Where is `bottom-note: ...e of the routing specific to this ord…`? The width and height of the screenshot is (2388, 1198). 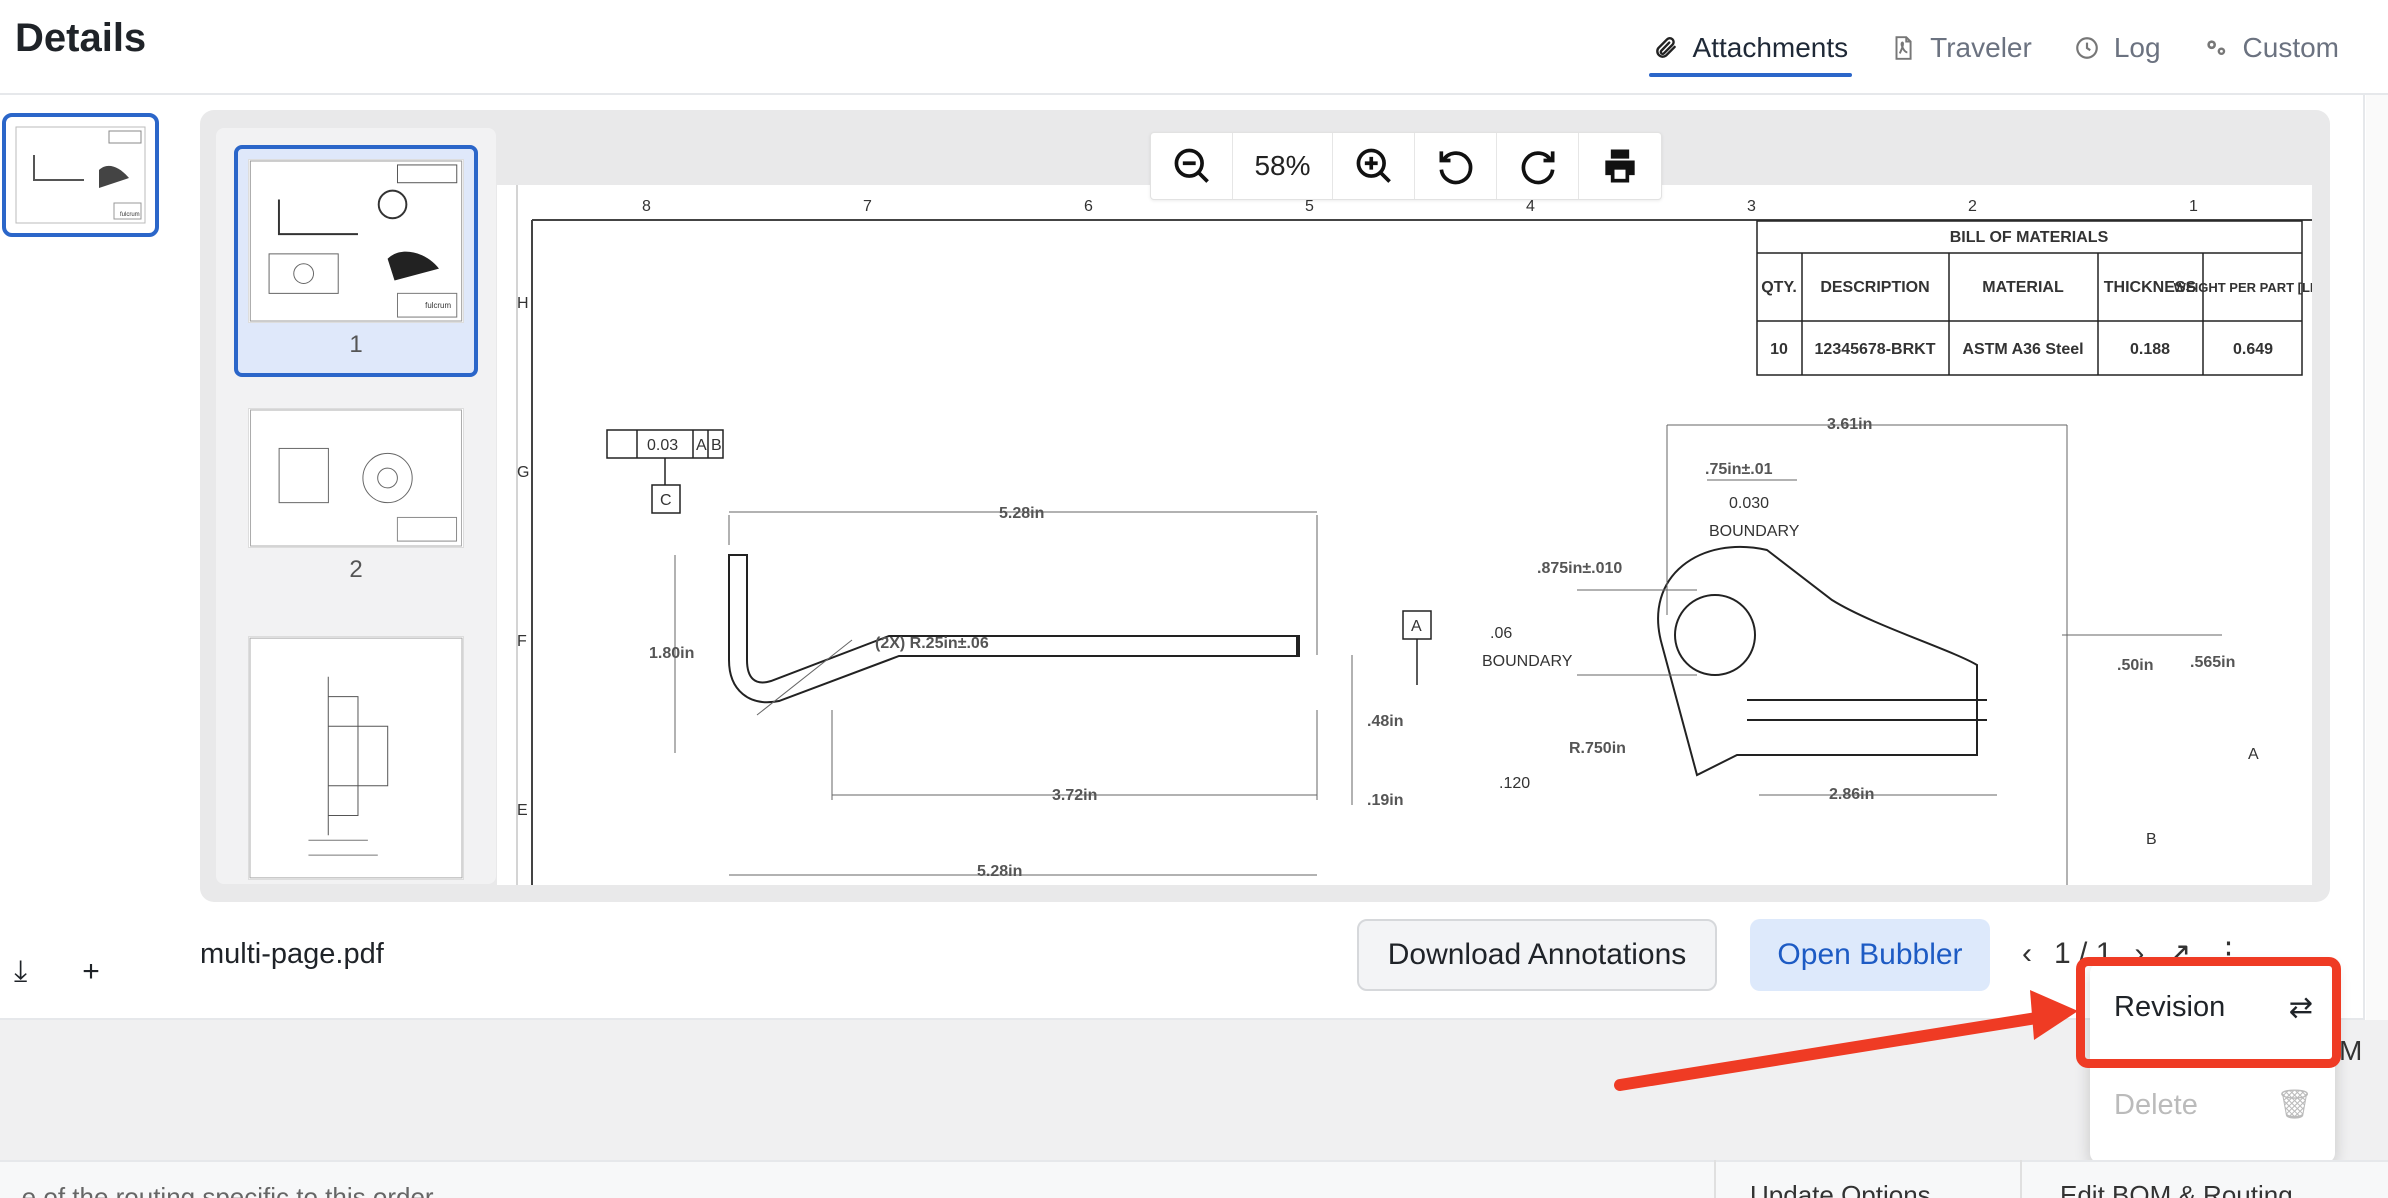
bottom-note: ...e of the routing specific to this ord… is located at coordinates (217, 1190).